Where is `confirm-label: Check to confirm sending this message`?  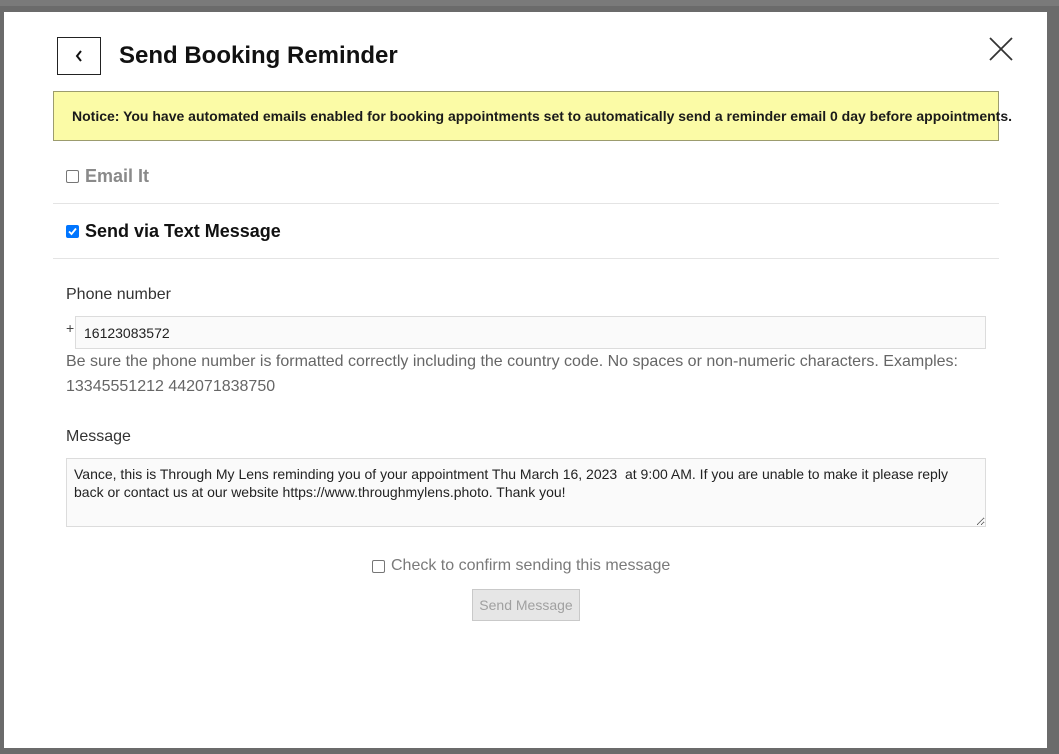 confirm-label: Check to confirm sending this message is located at coordinates (530, 566).